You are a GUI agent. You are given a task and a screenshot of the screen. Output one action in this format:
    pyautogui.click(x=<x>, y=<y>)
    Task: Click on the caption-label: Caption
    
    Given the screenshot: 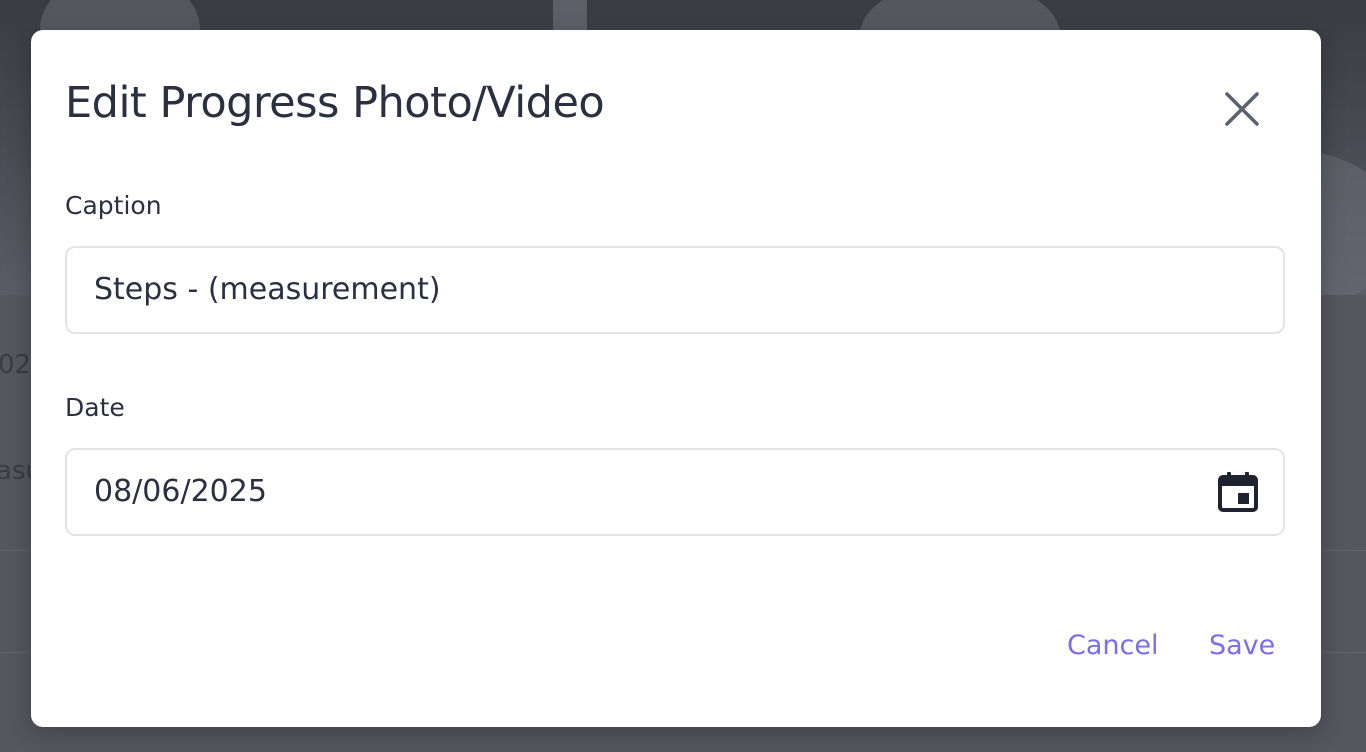 What is the action you would take?
    pyautogui.click(x=113, y=205)
    